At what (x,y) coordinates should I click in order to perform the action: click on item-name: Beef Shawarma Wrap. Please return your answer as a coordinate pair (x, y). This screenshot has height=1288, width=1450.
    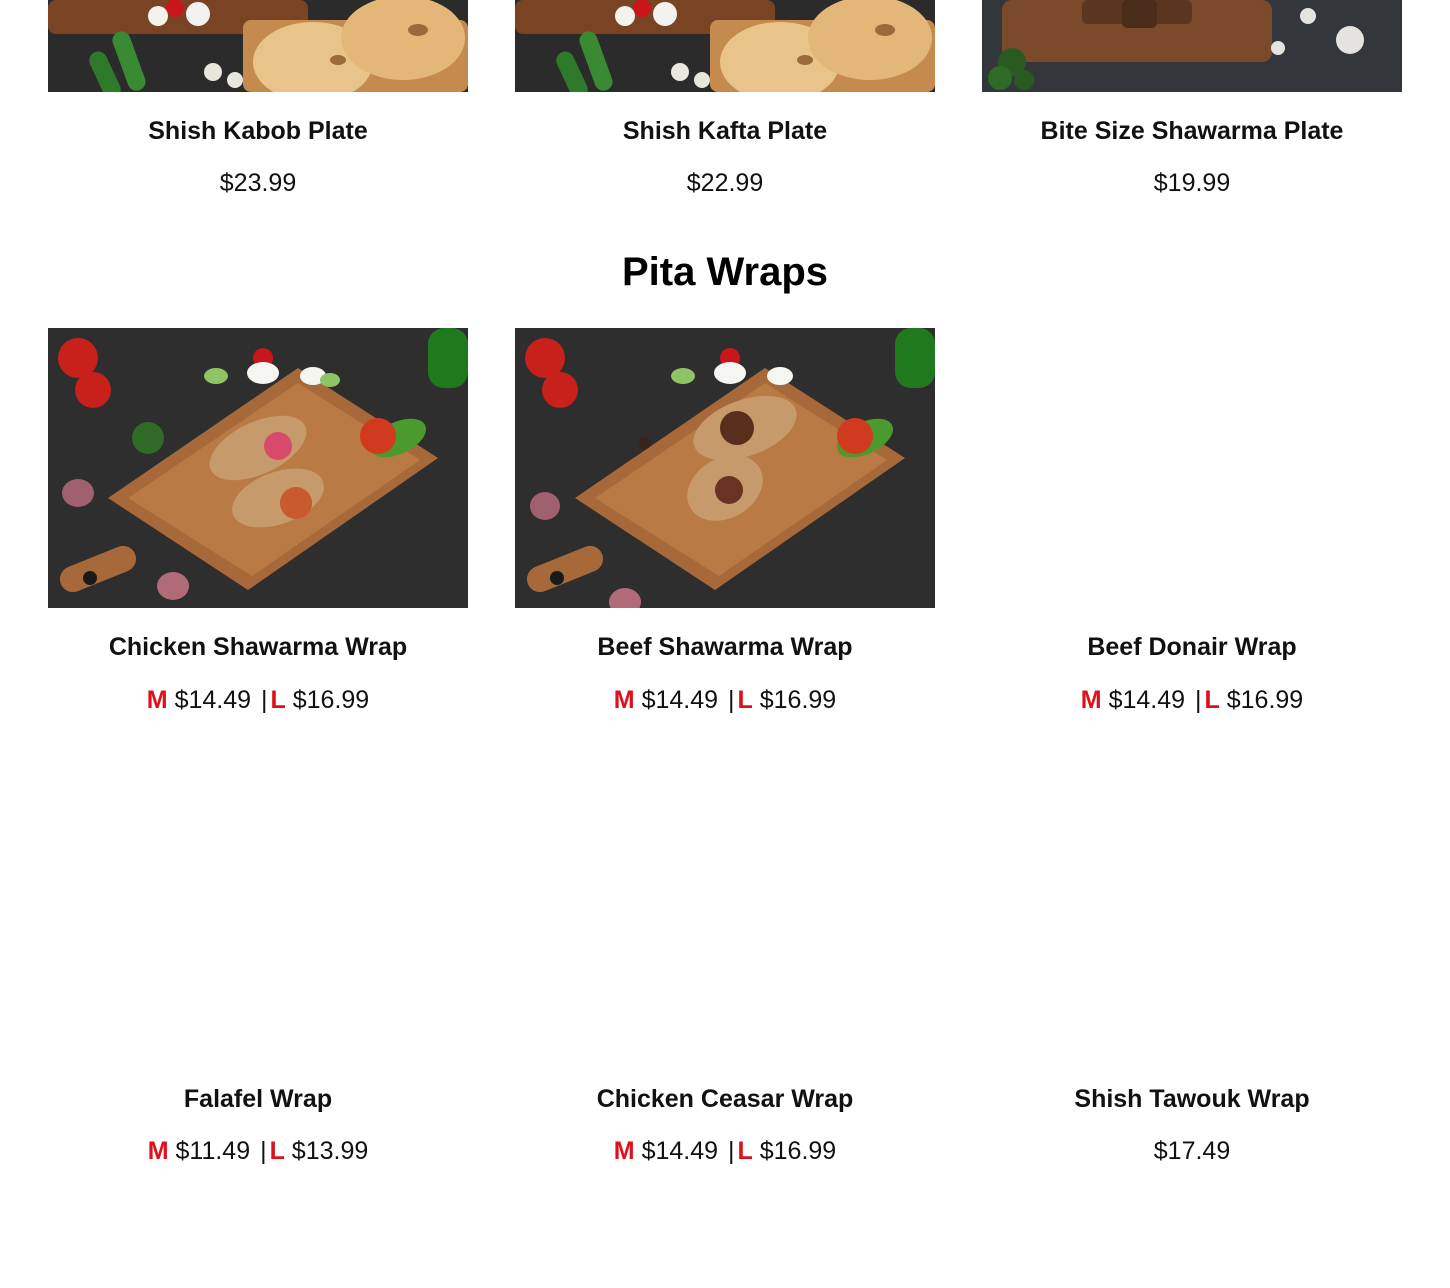
    Looking at the image, I should click on (725, 647).